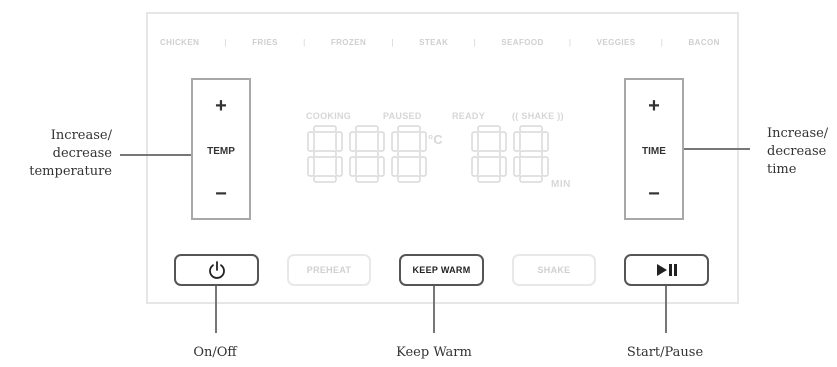  Describe the element at coordinates (82, 153) in the screenshot. I see `callout-temperature-line2: decrease` at that location.